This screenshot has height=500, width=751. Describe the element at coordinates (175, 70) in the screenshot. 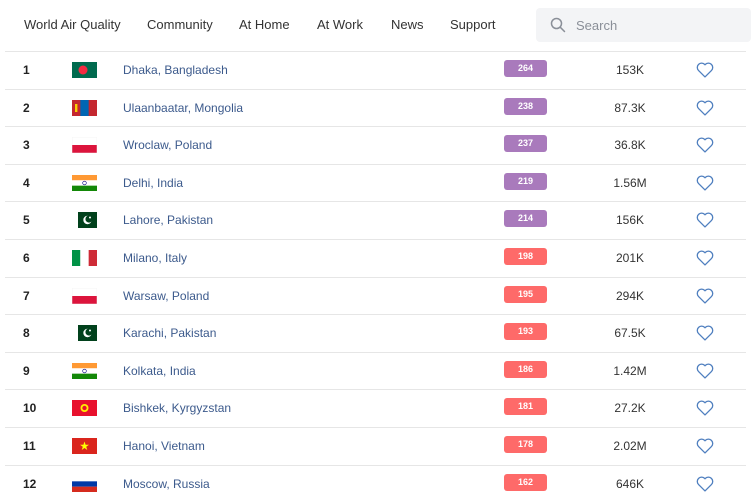

I see `city-link: Dhaka, Bangladesh` at that location.